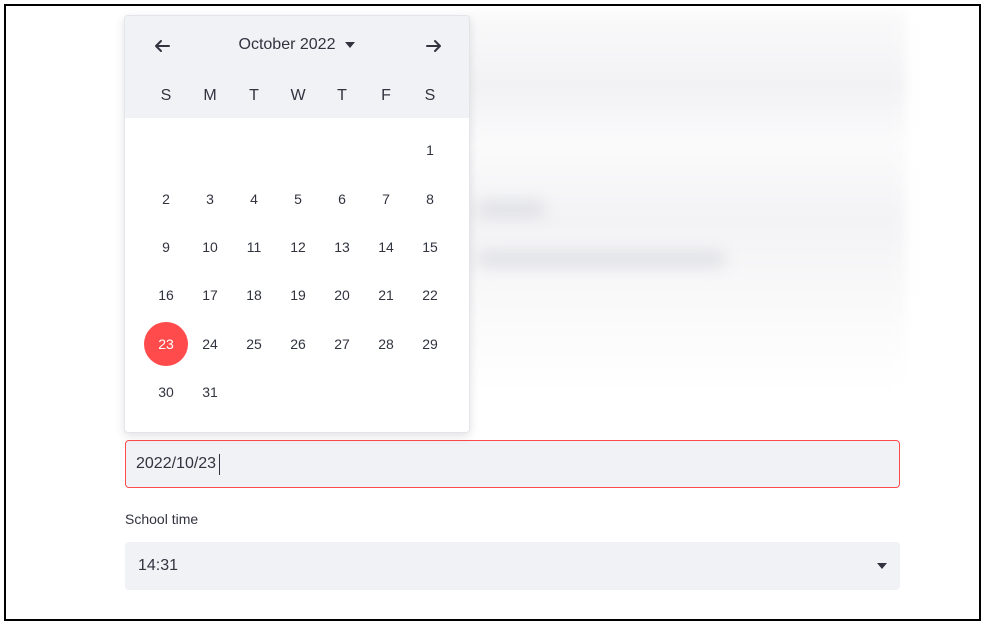 The image size is (985, 624). I want to click on month-year-dropdown: October 2022, so click(297, 45).